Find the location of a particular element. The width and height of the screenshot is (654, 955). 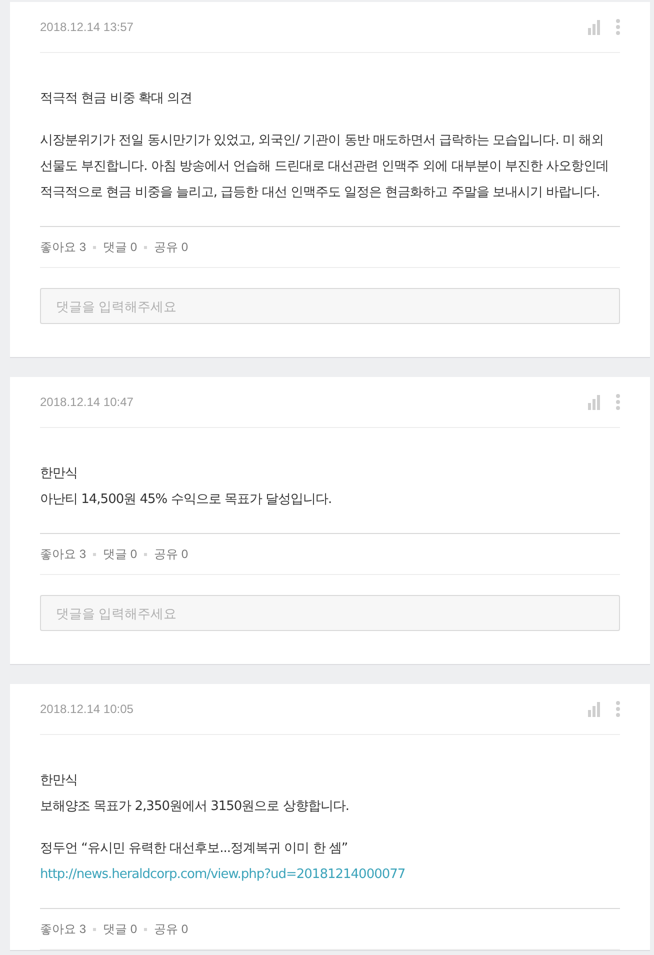

post-text: 적극적 현금 비중 확대 의견 is located at coordinates (117, 99).